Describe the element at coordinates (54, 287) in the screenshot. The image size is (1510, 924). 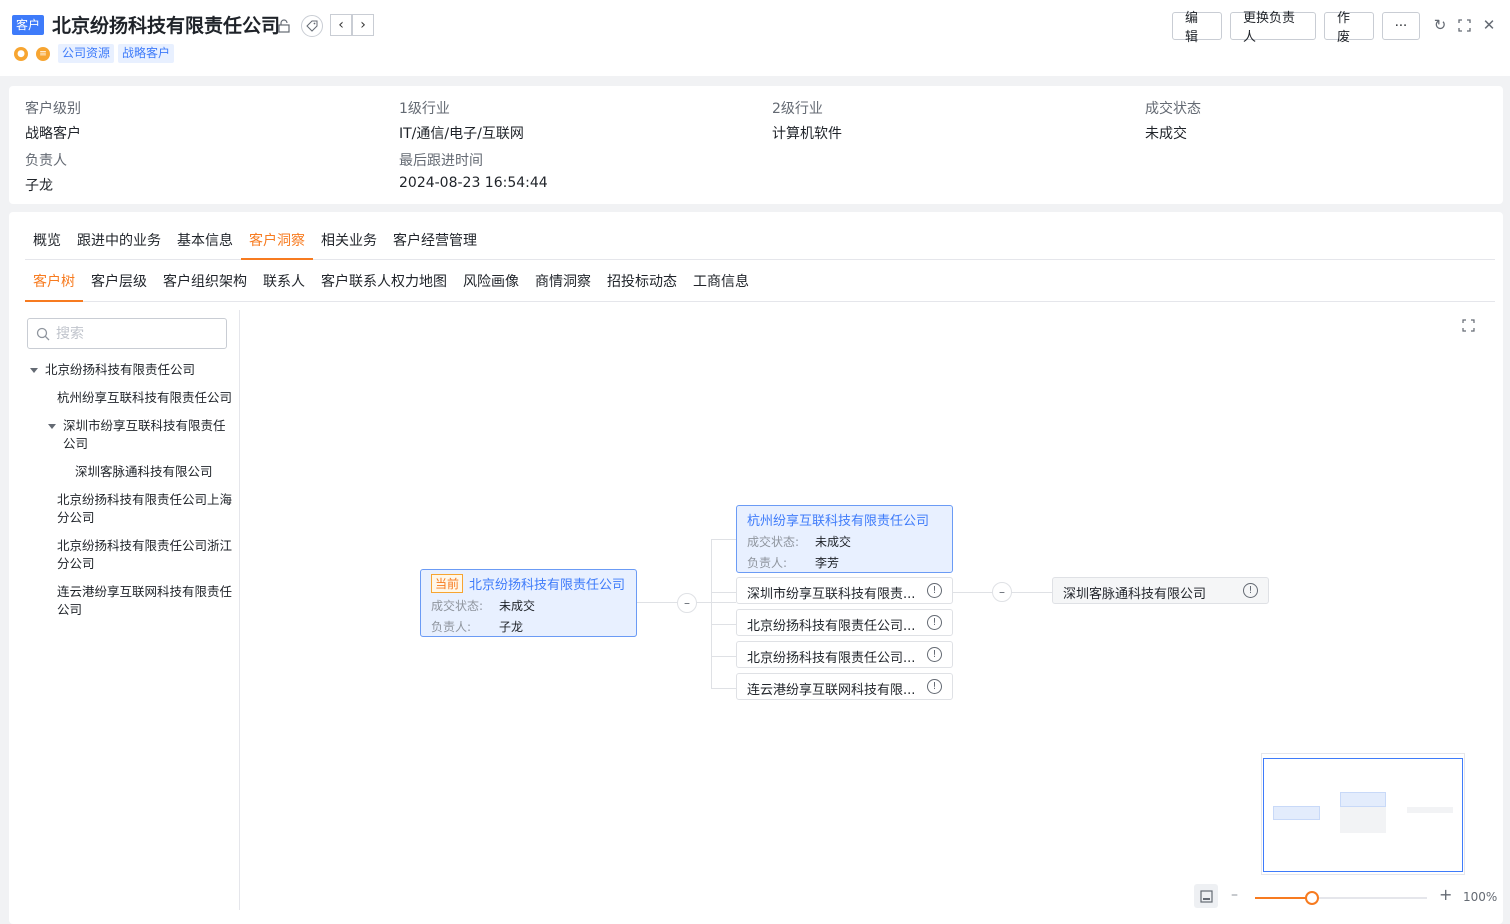
I see `tab-customer-tree: 客户树` at that location.